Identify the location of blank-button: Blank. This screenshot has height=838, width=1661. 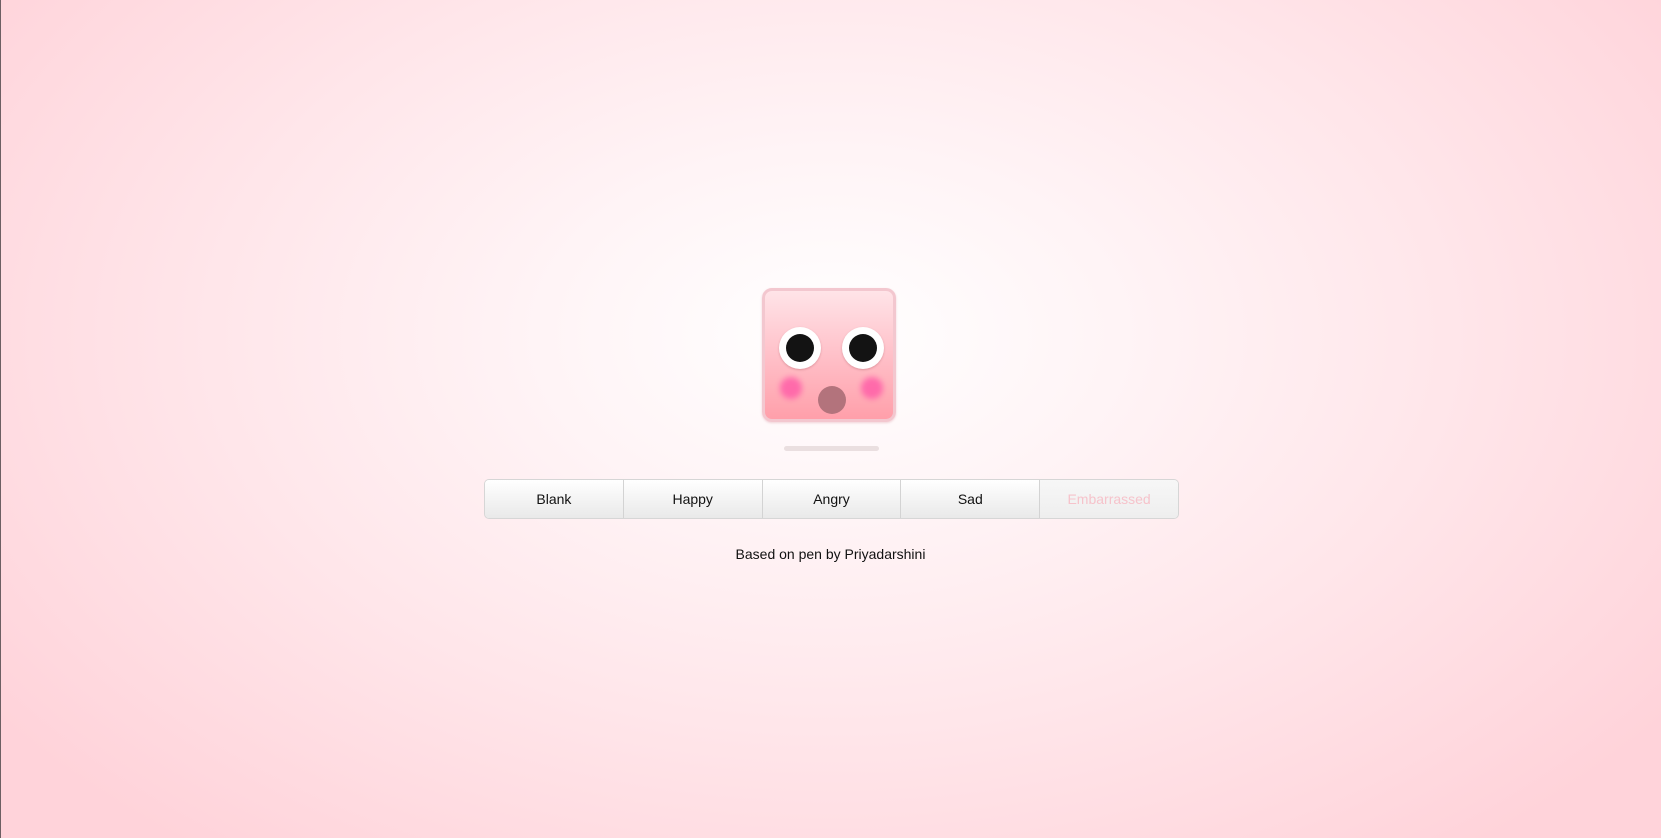
(554, 499).